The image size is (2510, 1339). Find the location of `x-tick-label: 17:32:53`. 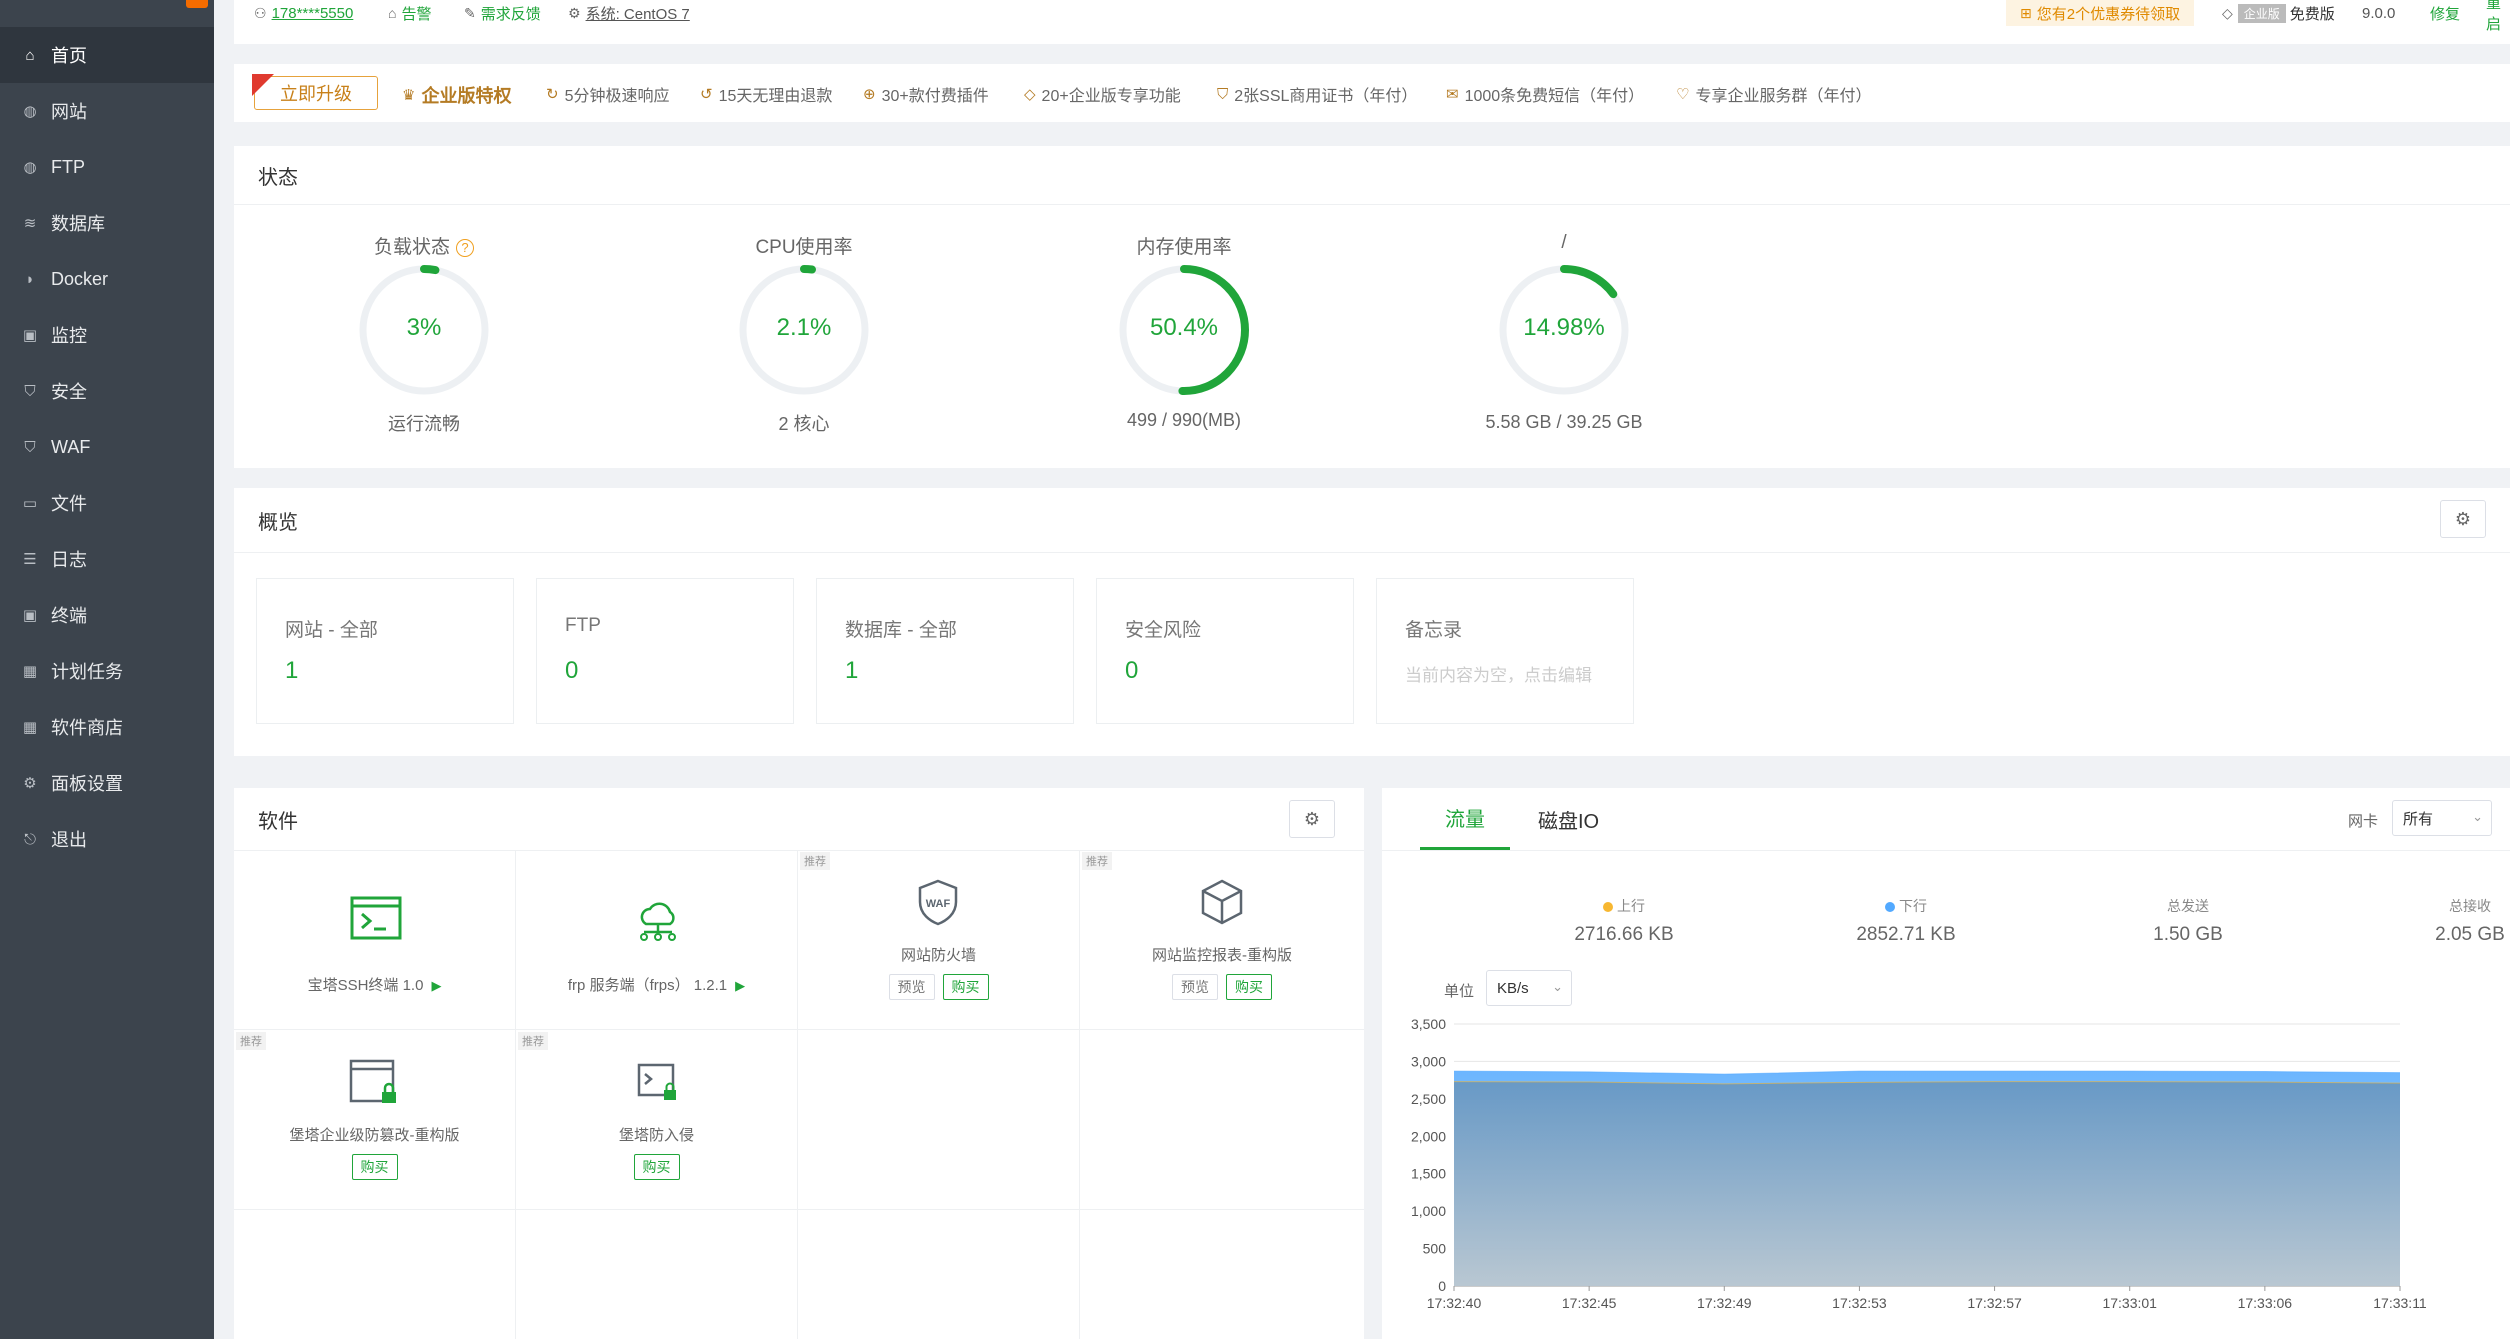

x-tick-label: 17:32:53 is located at coordinates (1859, 1303).